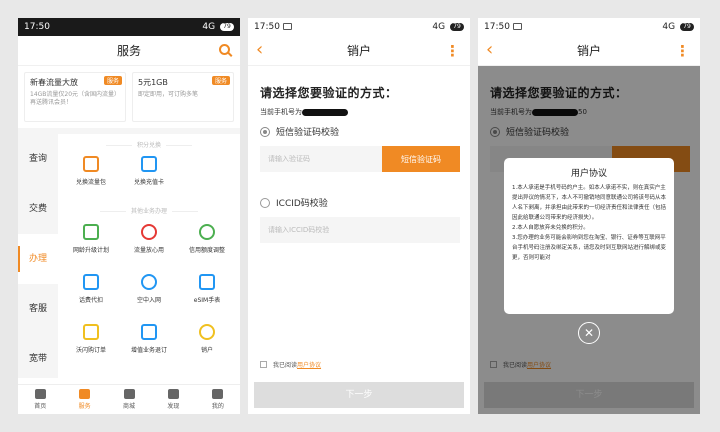 This screenshot has height=432, width=720. What do you see at coordinates (149, 282) in the screenshot?
I see `cloud-icon` at bounding box center [149, 282].